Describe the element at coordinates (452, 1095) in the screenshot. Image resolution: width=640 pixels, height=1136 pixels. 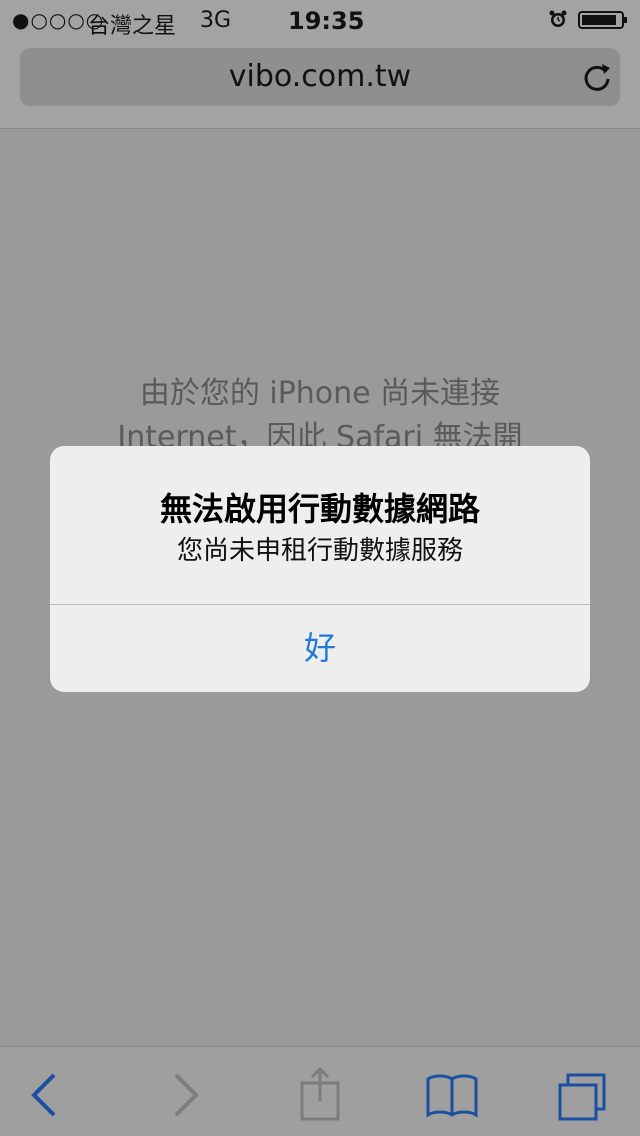
I see `bookmarks-icon` at that location.